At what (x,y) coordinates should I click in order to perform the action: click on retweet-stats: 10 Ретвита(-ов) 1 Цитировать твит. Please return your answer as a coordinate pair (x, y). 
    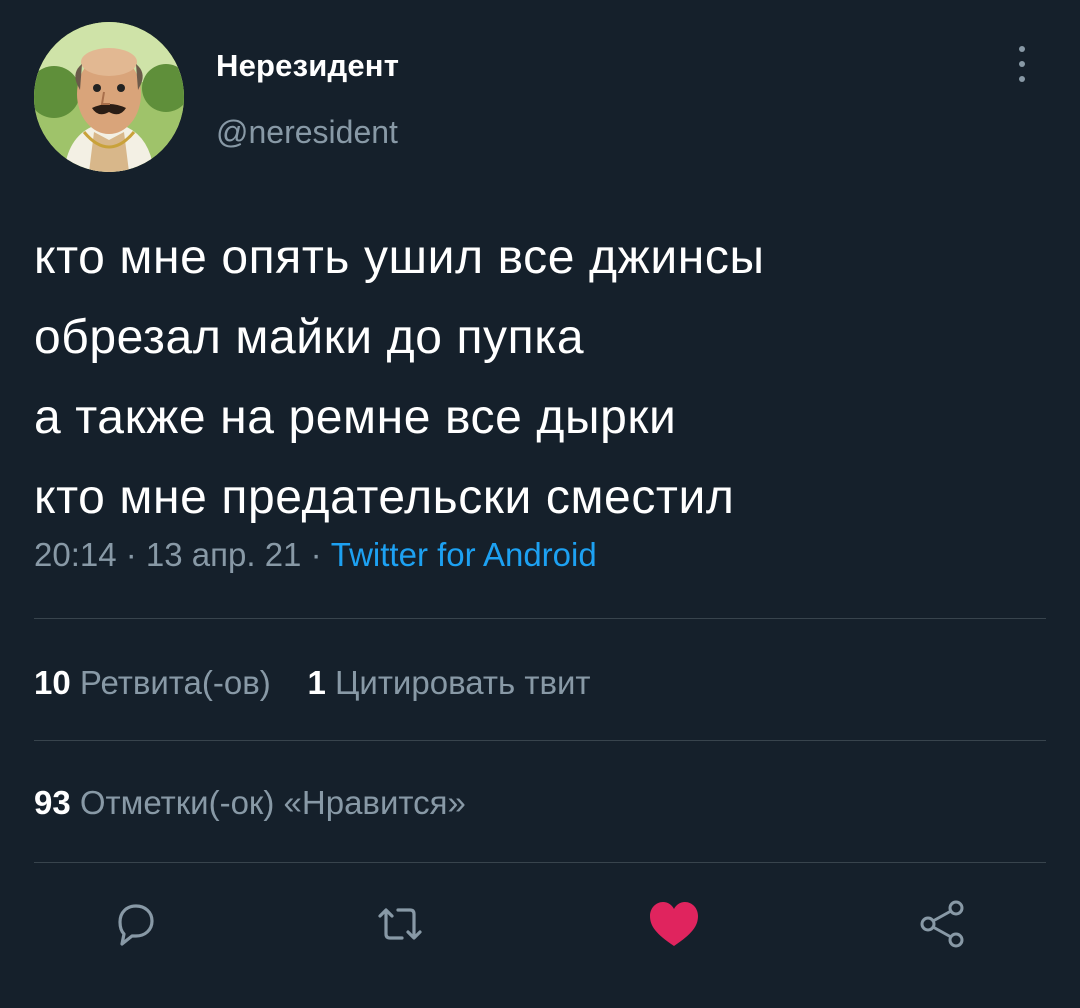
    Looking at the image, I should click on (312, 683).